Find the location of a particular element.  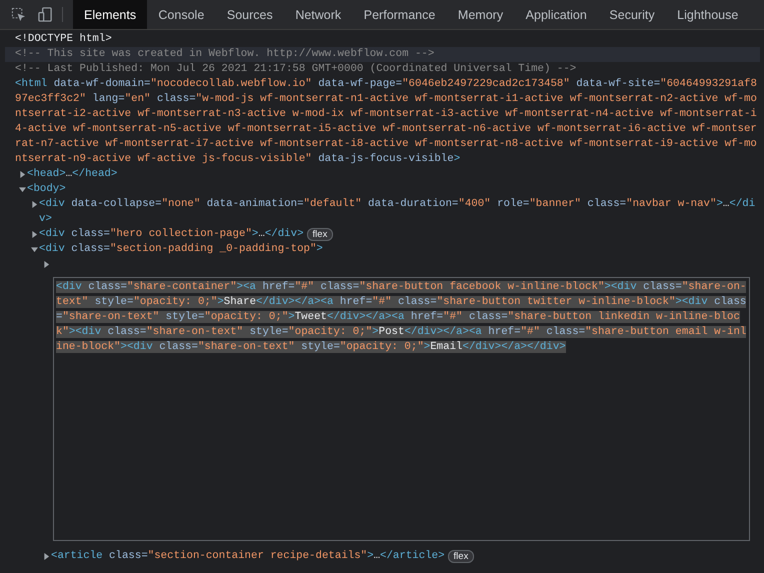

code-line: <div data-collapse="none" data-animation="default" data-duration="400" role="banner" class="navbar w-nav">…</div> is located at coordinates (397, 212).